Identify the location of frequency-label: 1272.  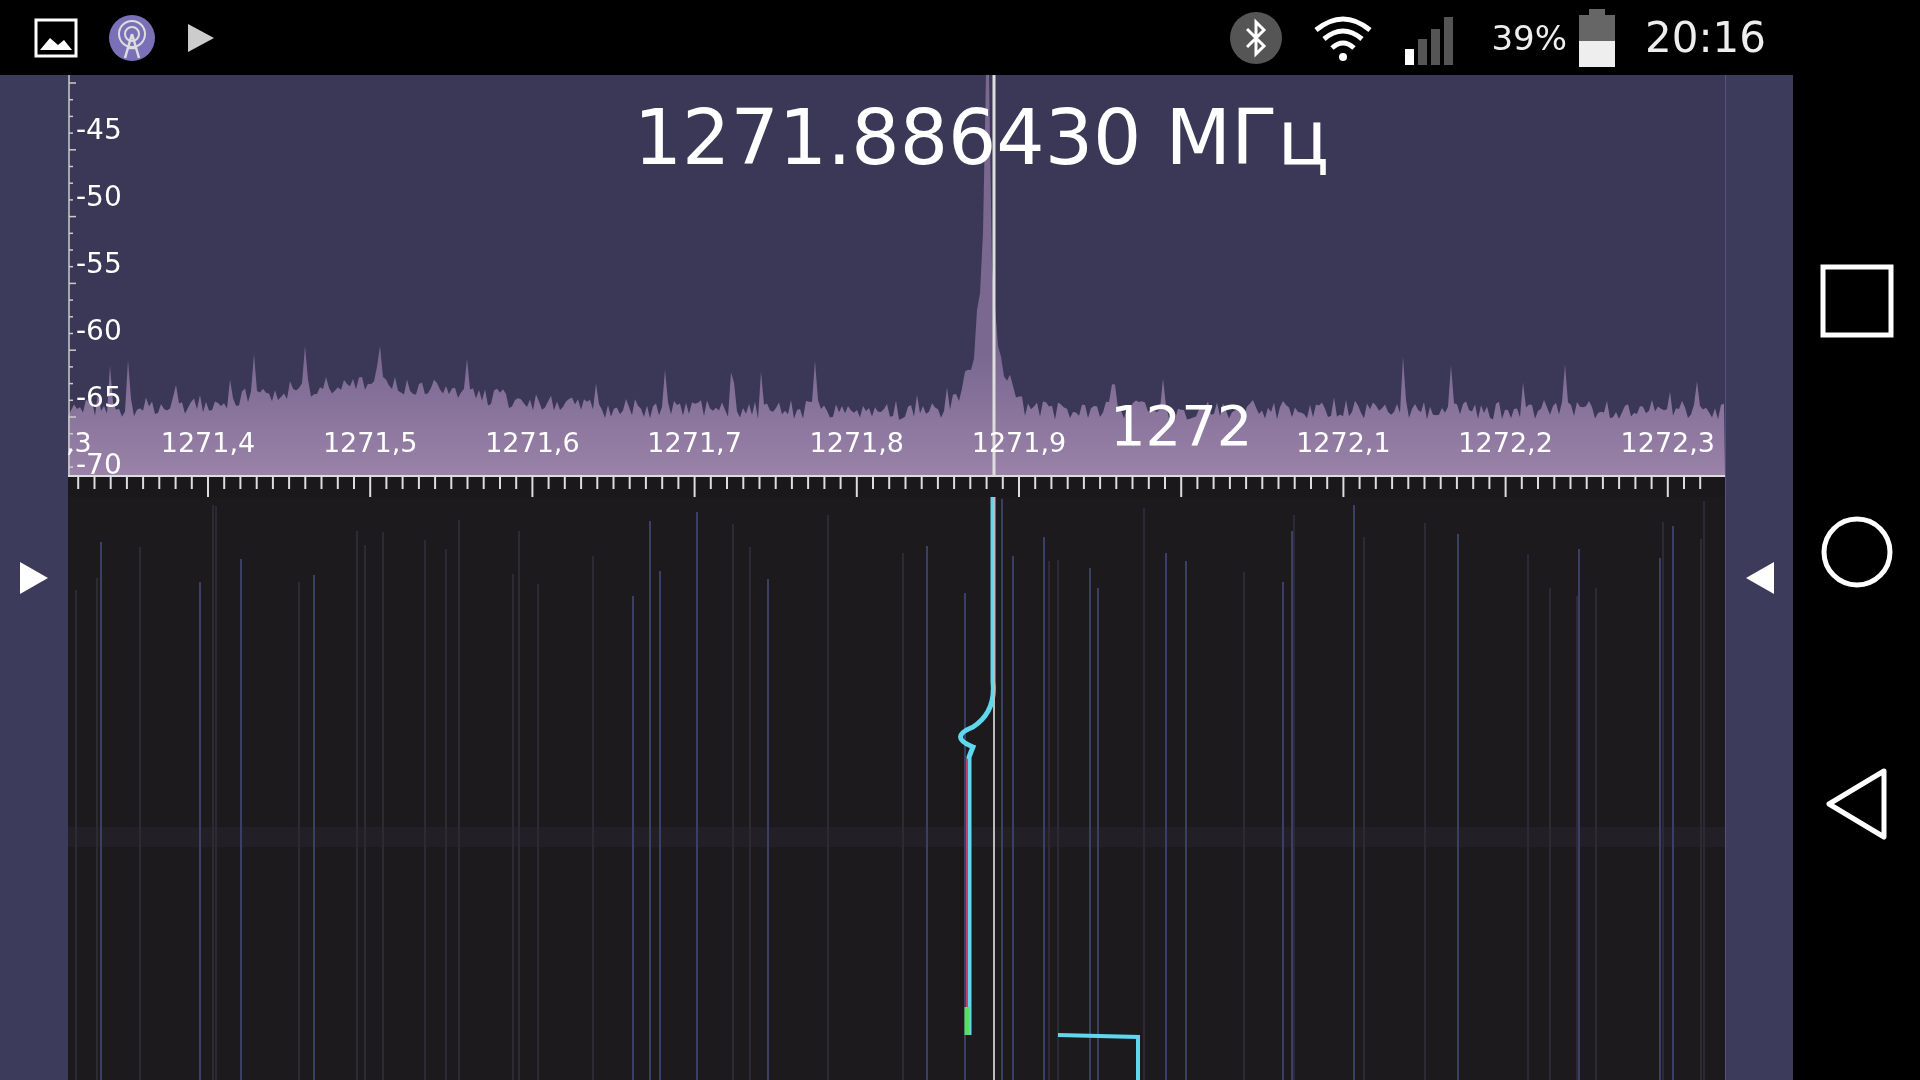
(1181, 425).